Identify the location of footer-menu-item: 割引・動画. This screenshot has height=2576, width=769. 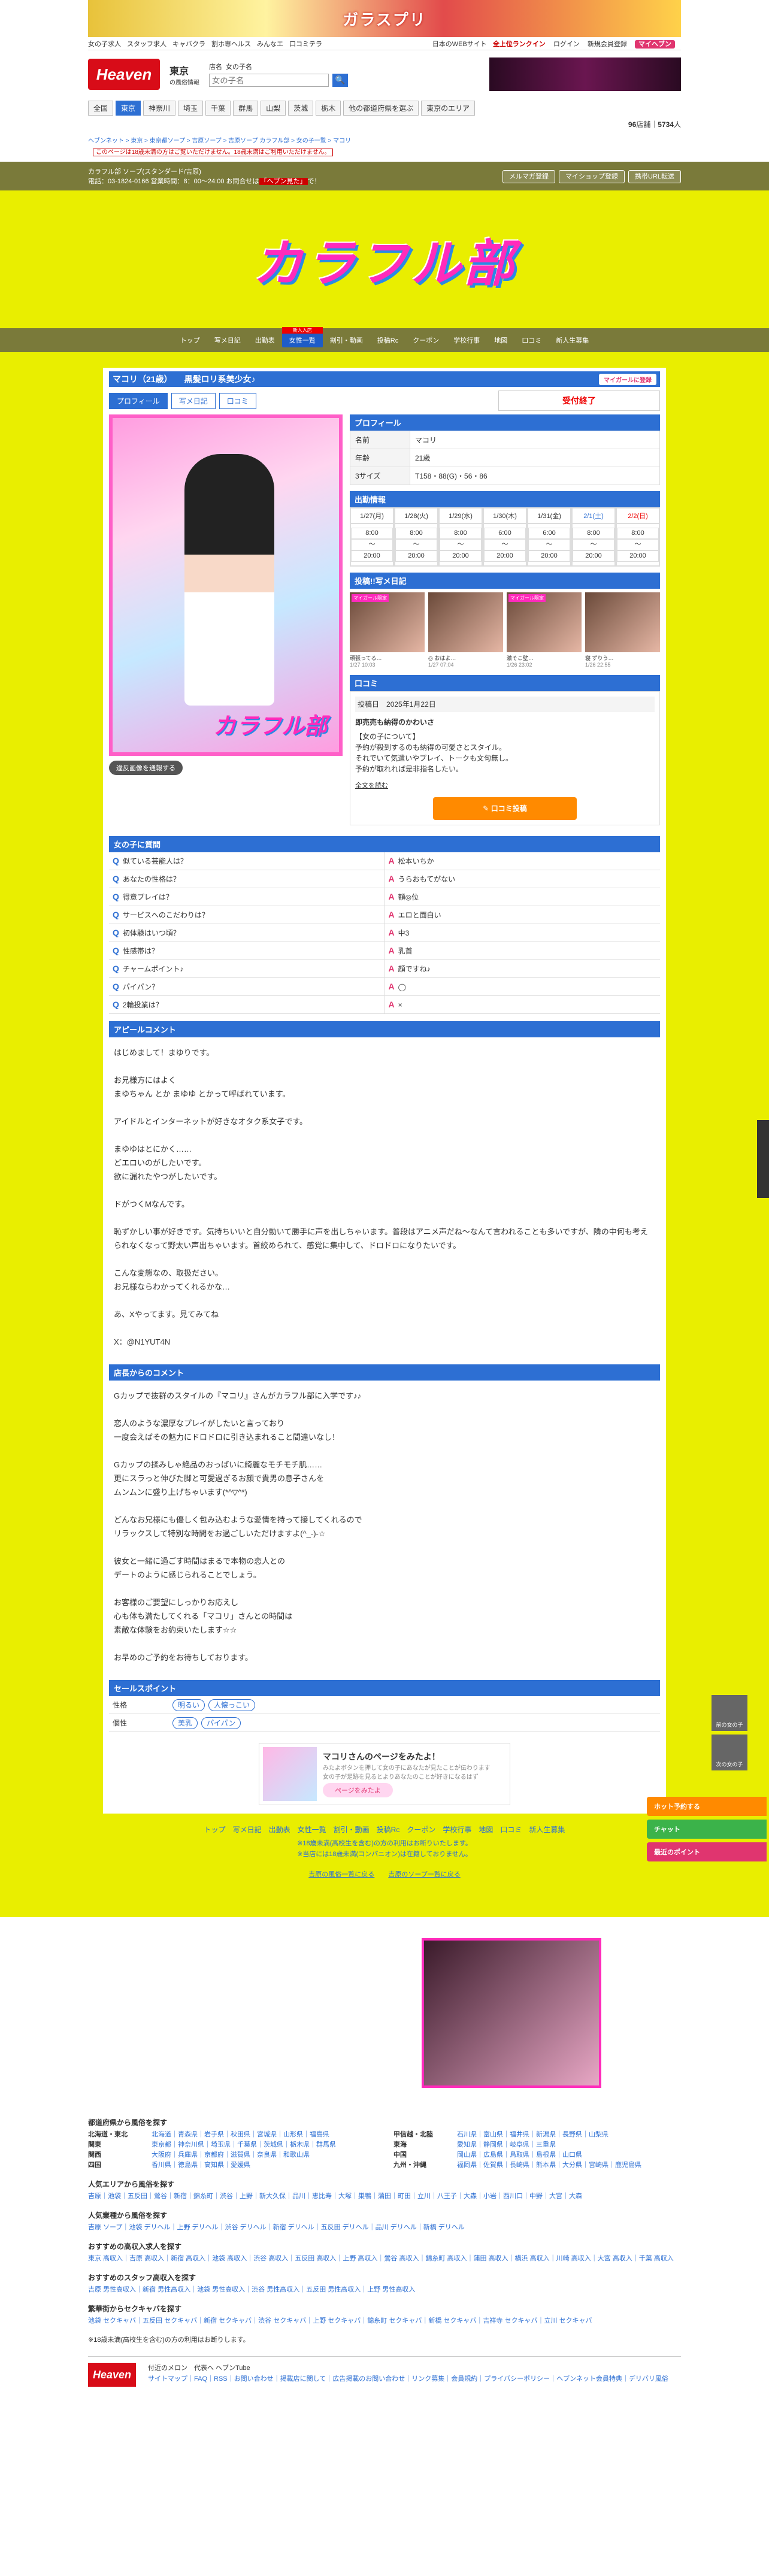
(352, 1830).